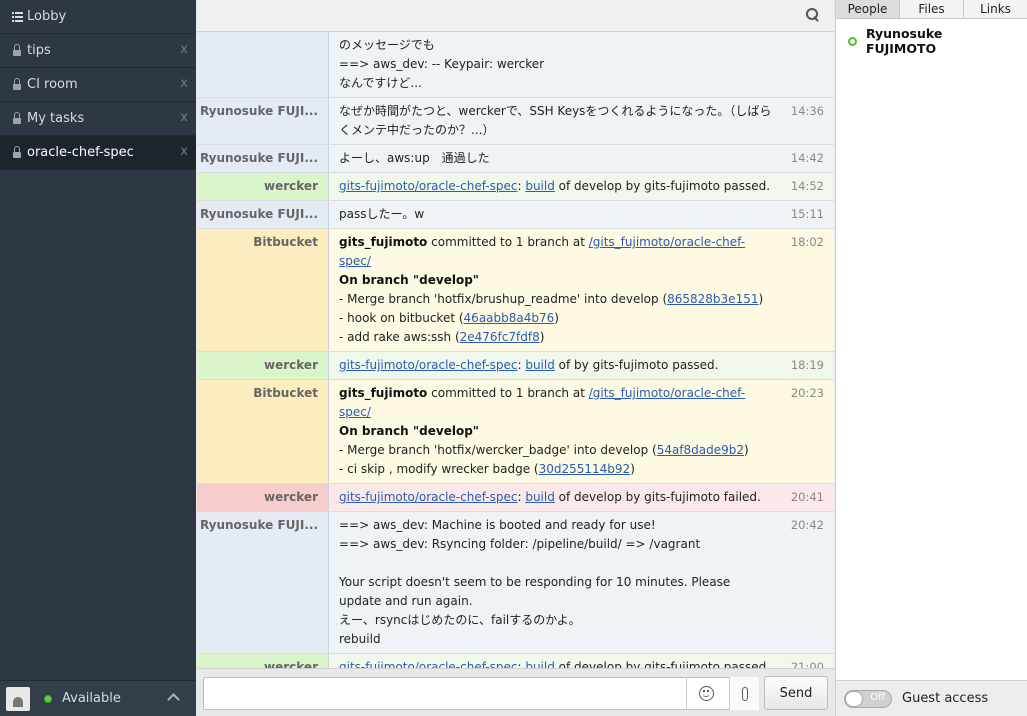  Describe the element at coordinates (80, 152) in the screenshot. I see `room-name: oracle-chef-spec` at that location.